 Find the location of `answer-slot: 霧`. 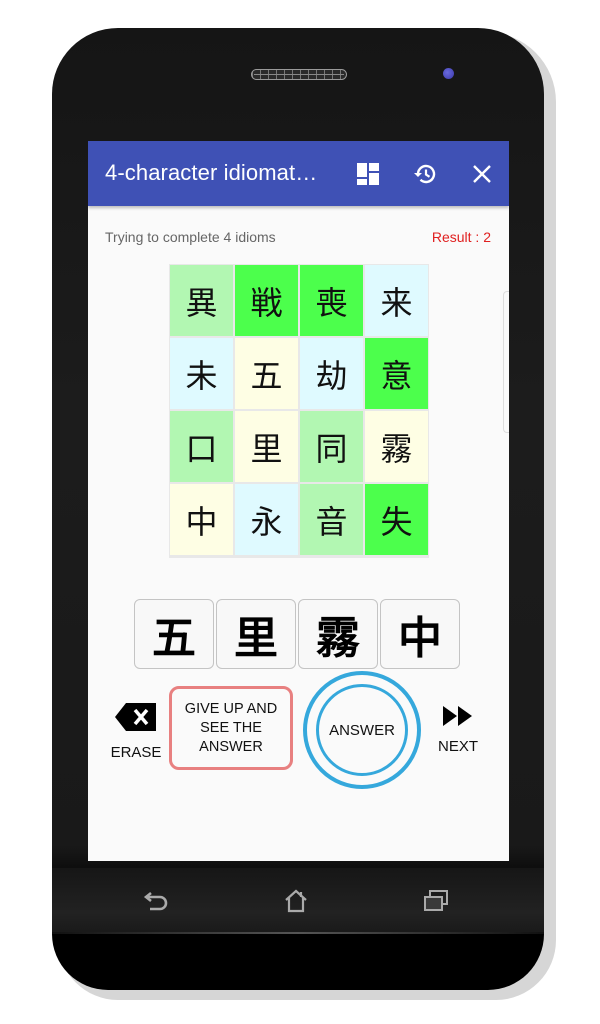

answer-slot: 霧 is located at coordinates (338, 634).